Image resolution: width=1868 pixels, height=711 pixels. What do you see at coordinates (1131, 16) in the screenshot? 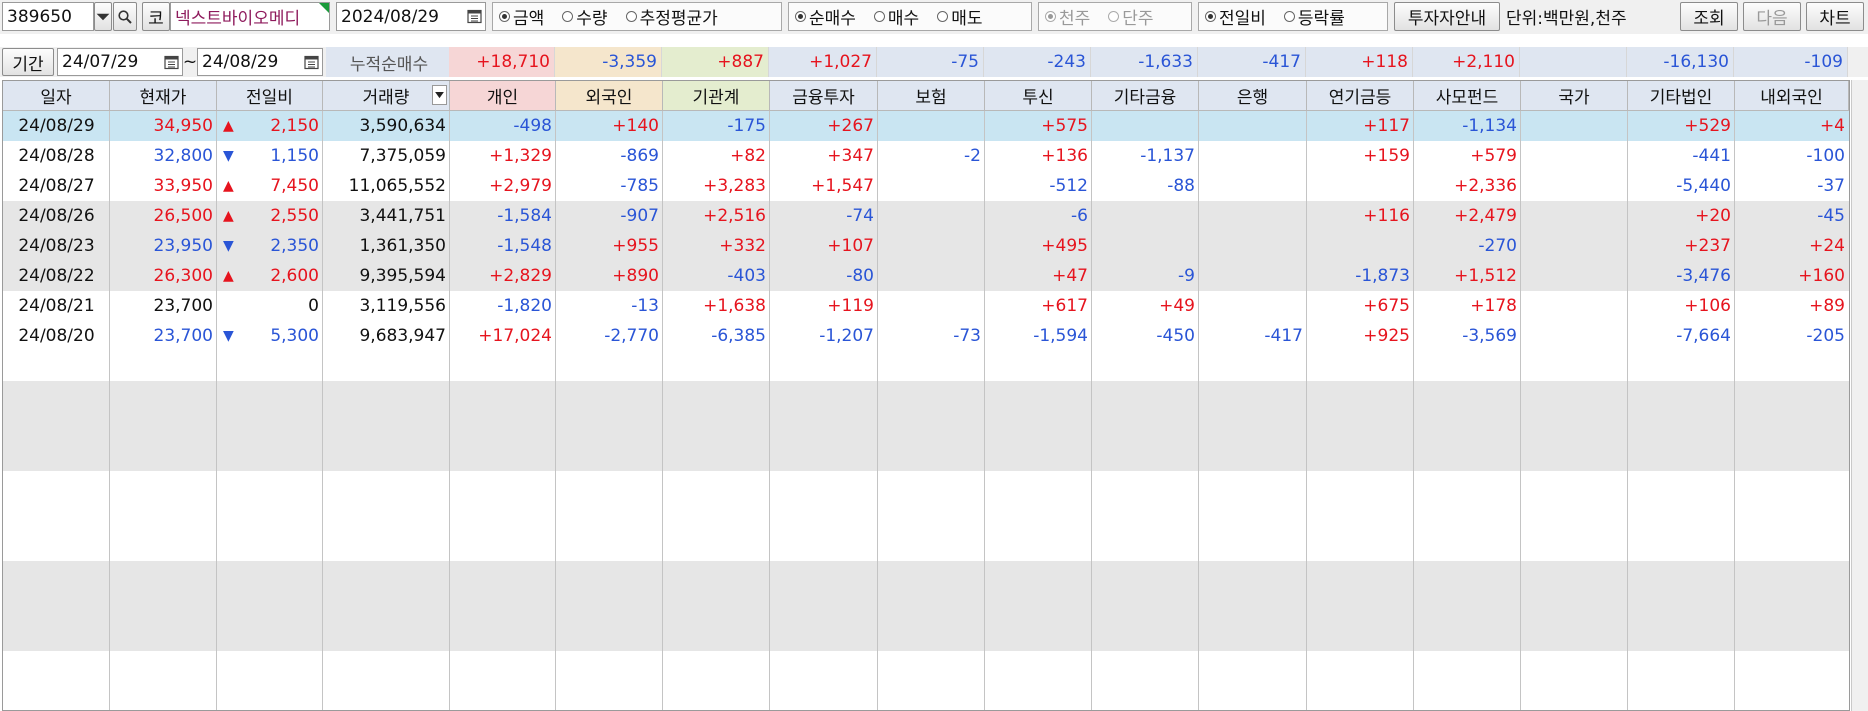
I see `radio-single-shares: 단주` at bounding box center [1131, 16].